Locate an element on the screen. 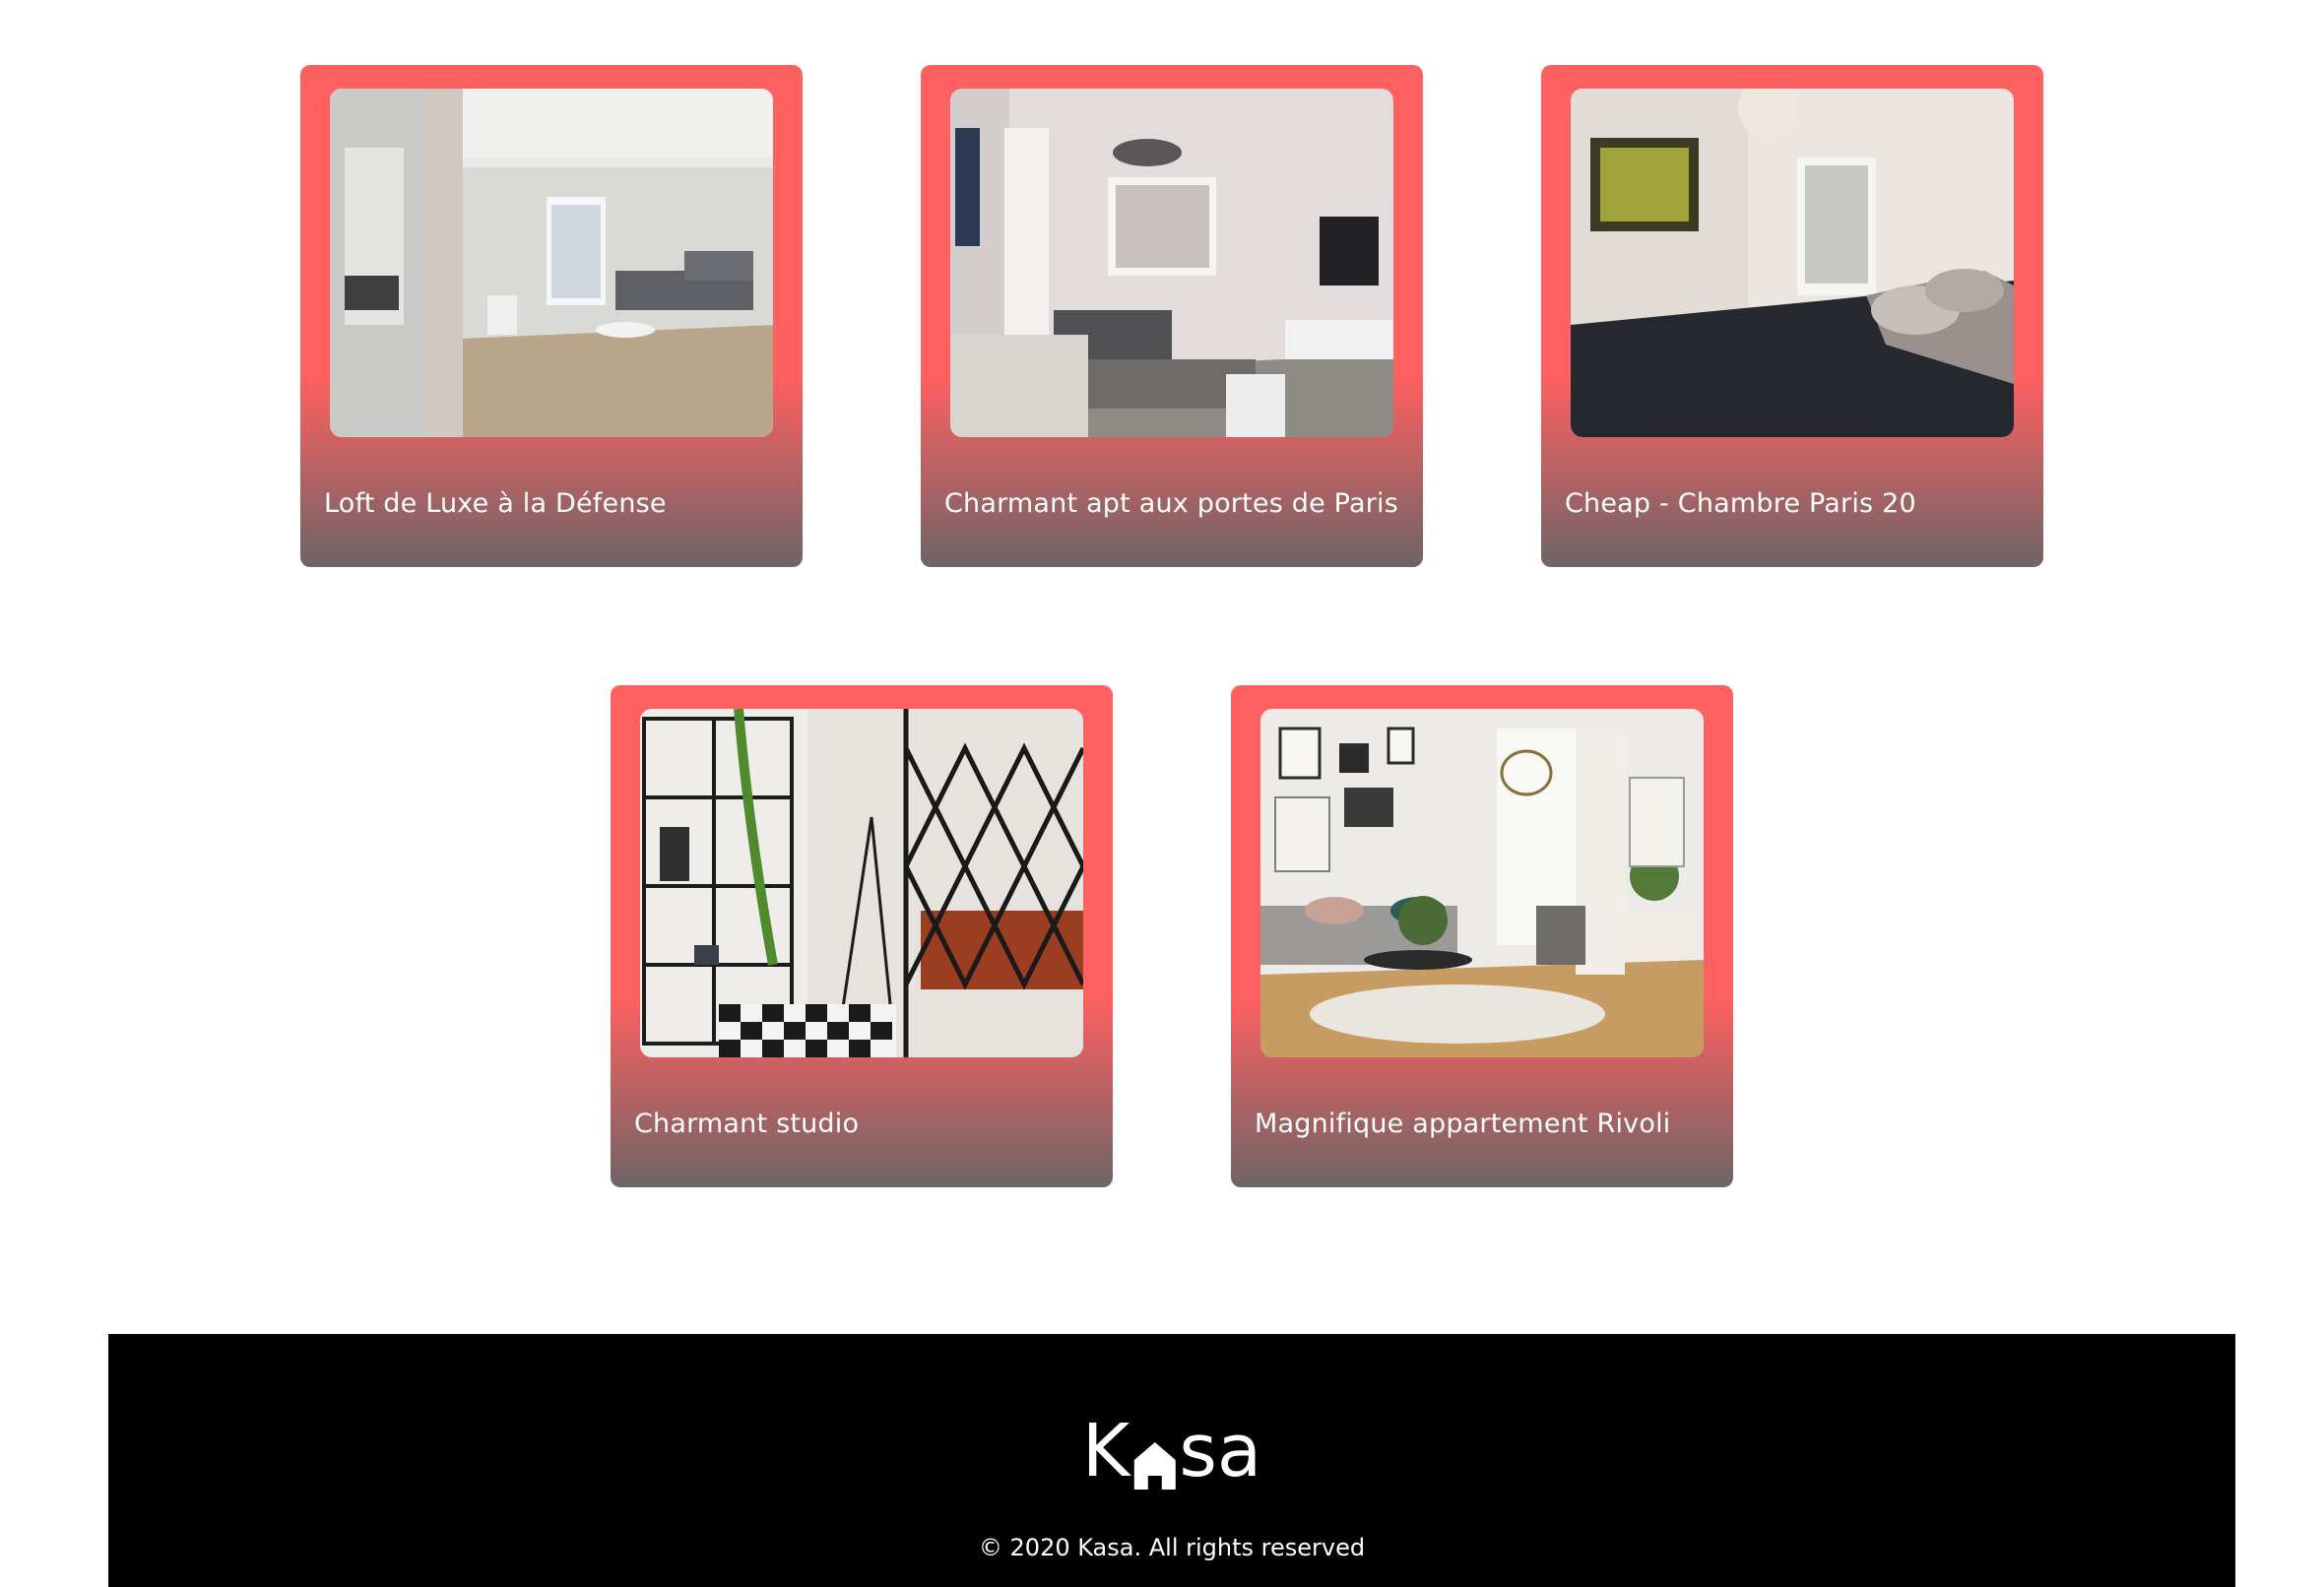 Image resolution: width=2324 pixels, height=1587 pixels. listing-title: Charmant apt aux portes de Paris is located at coordinates (1171, 503).